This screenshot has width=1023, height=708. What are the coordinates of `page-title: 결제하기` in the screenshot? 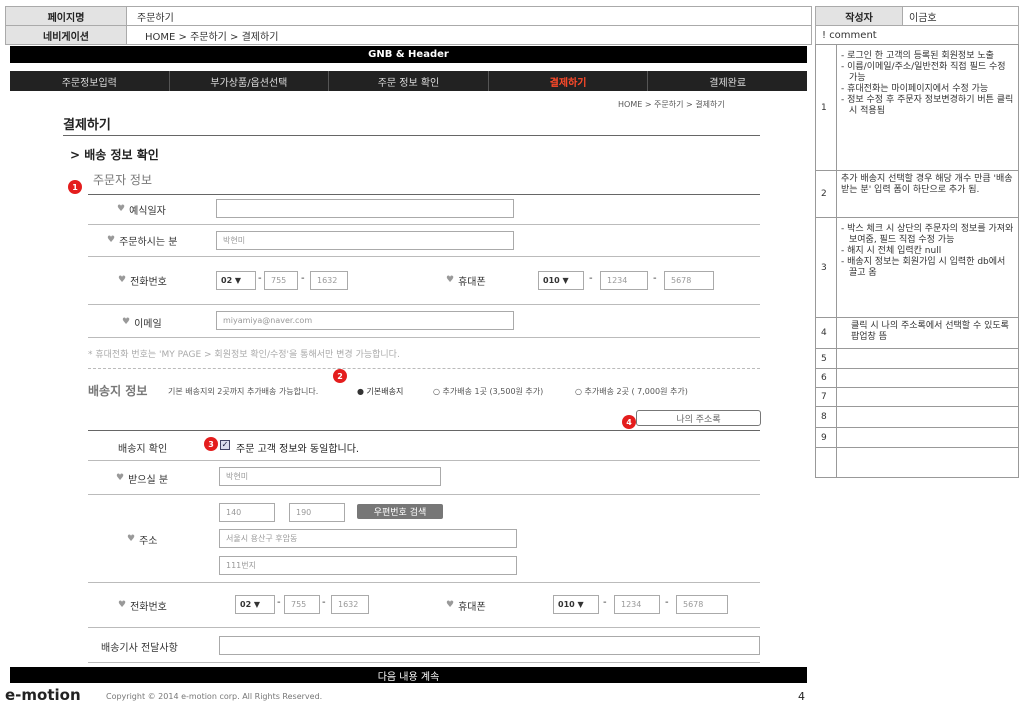 It's located at (87, 125).